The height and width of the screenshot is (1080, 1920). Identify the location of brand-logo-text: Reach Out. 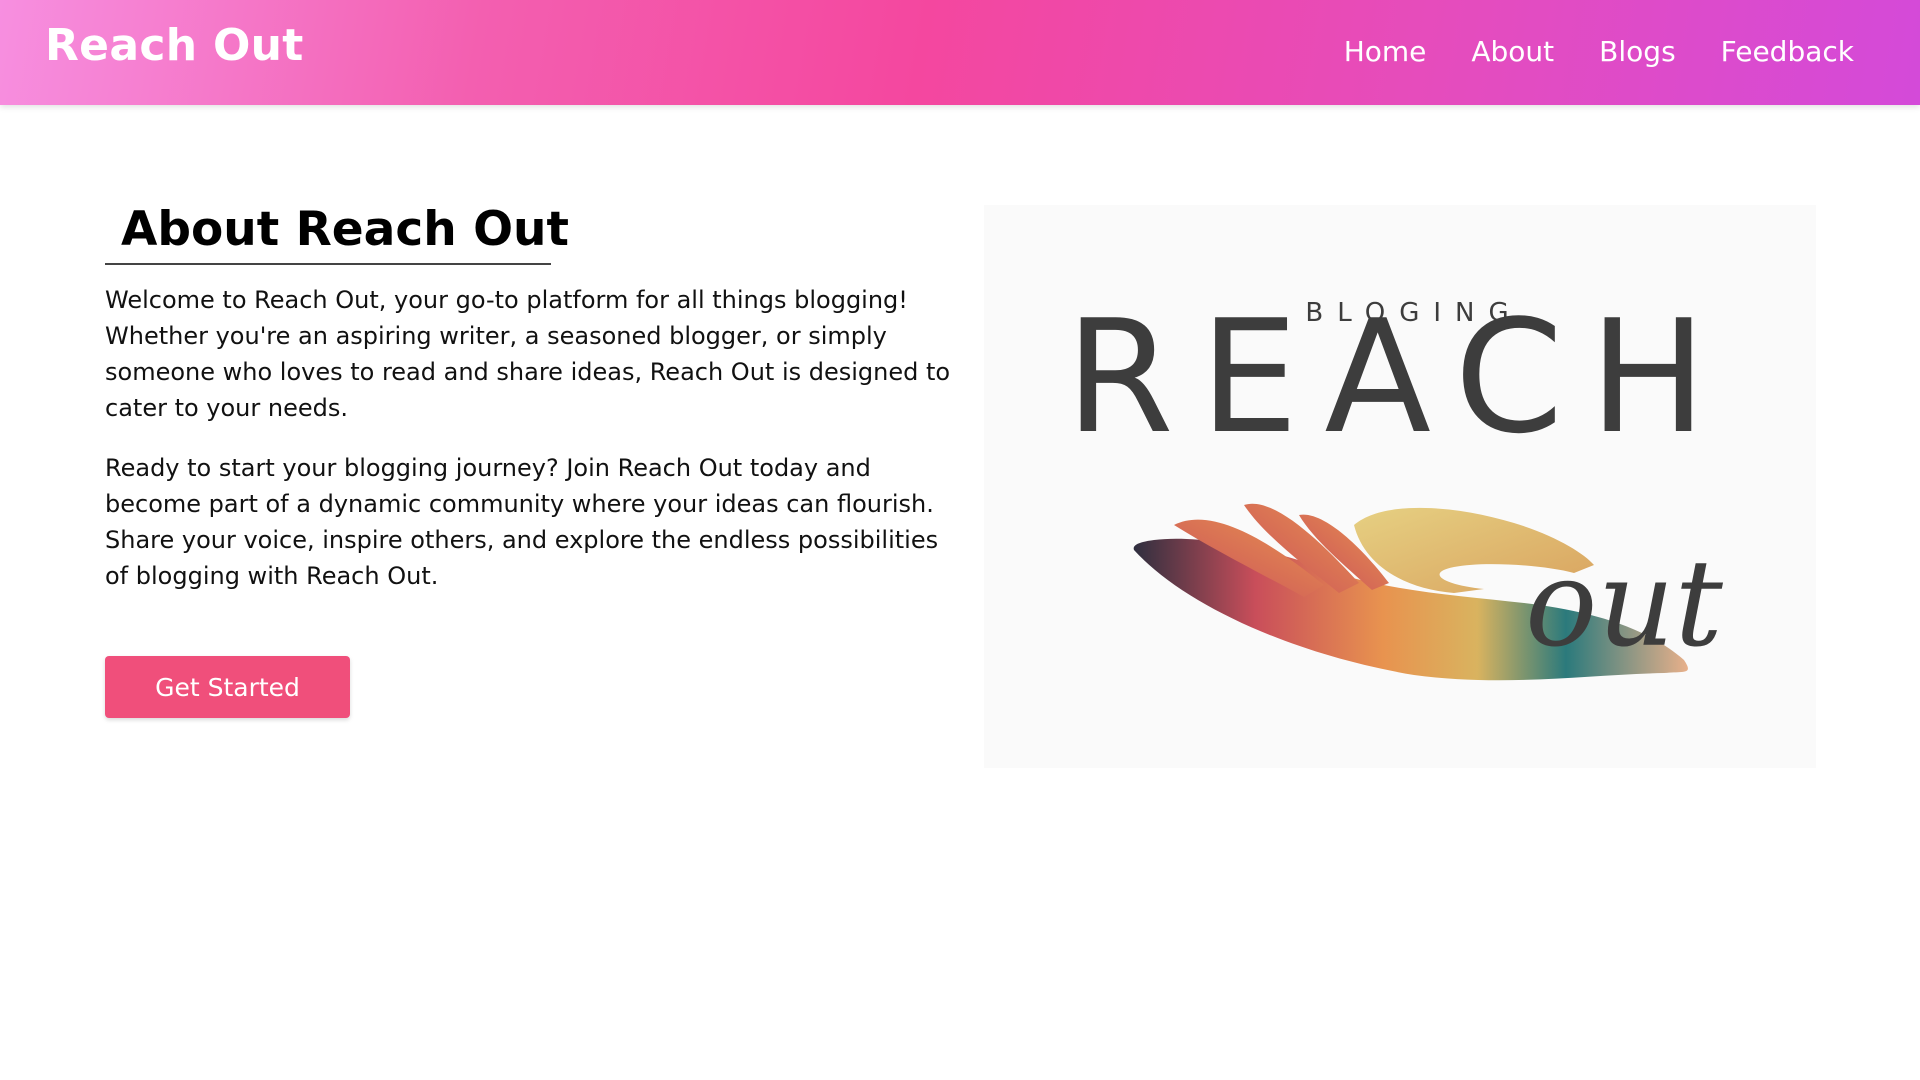
(174, 45).